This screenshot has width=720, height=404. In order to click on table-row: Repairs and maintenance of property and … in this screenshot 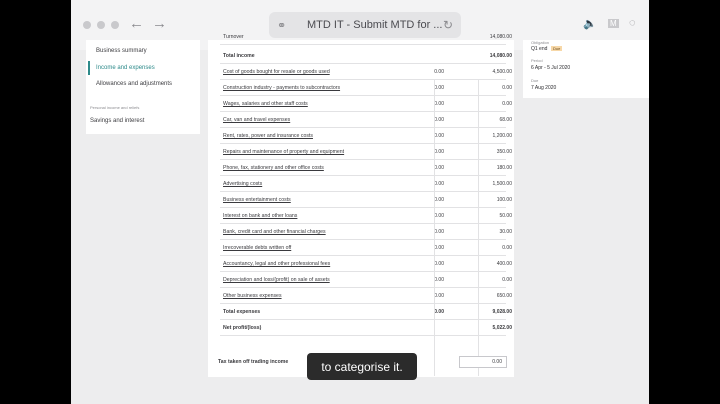, I will do `click(366, 152)`.